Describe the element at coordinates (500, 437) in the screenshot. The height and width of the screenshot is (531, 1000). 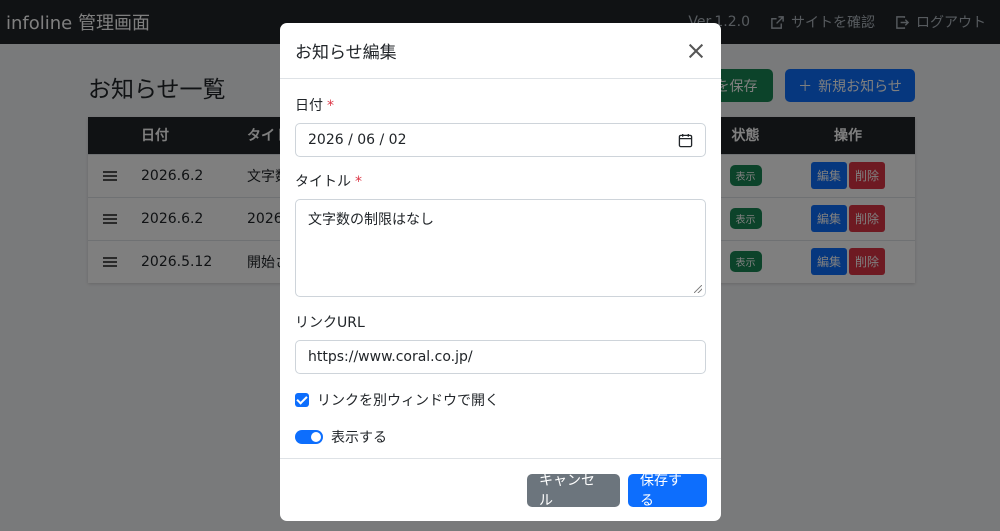
I see `visible-row: 表示する` at that location.